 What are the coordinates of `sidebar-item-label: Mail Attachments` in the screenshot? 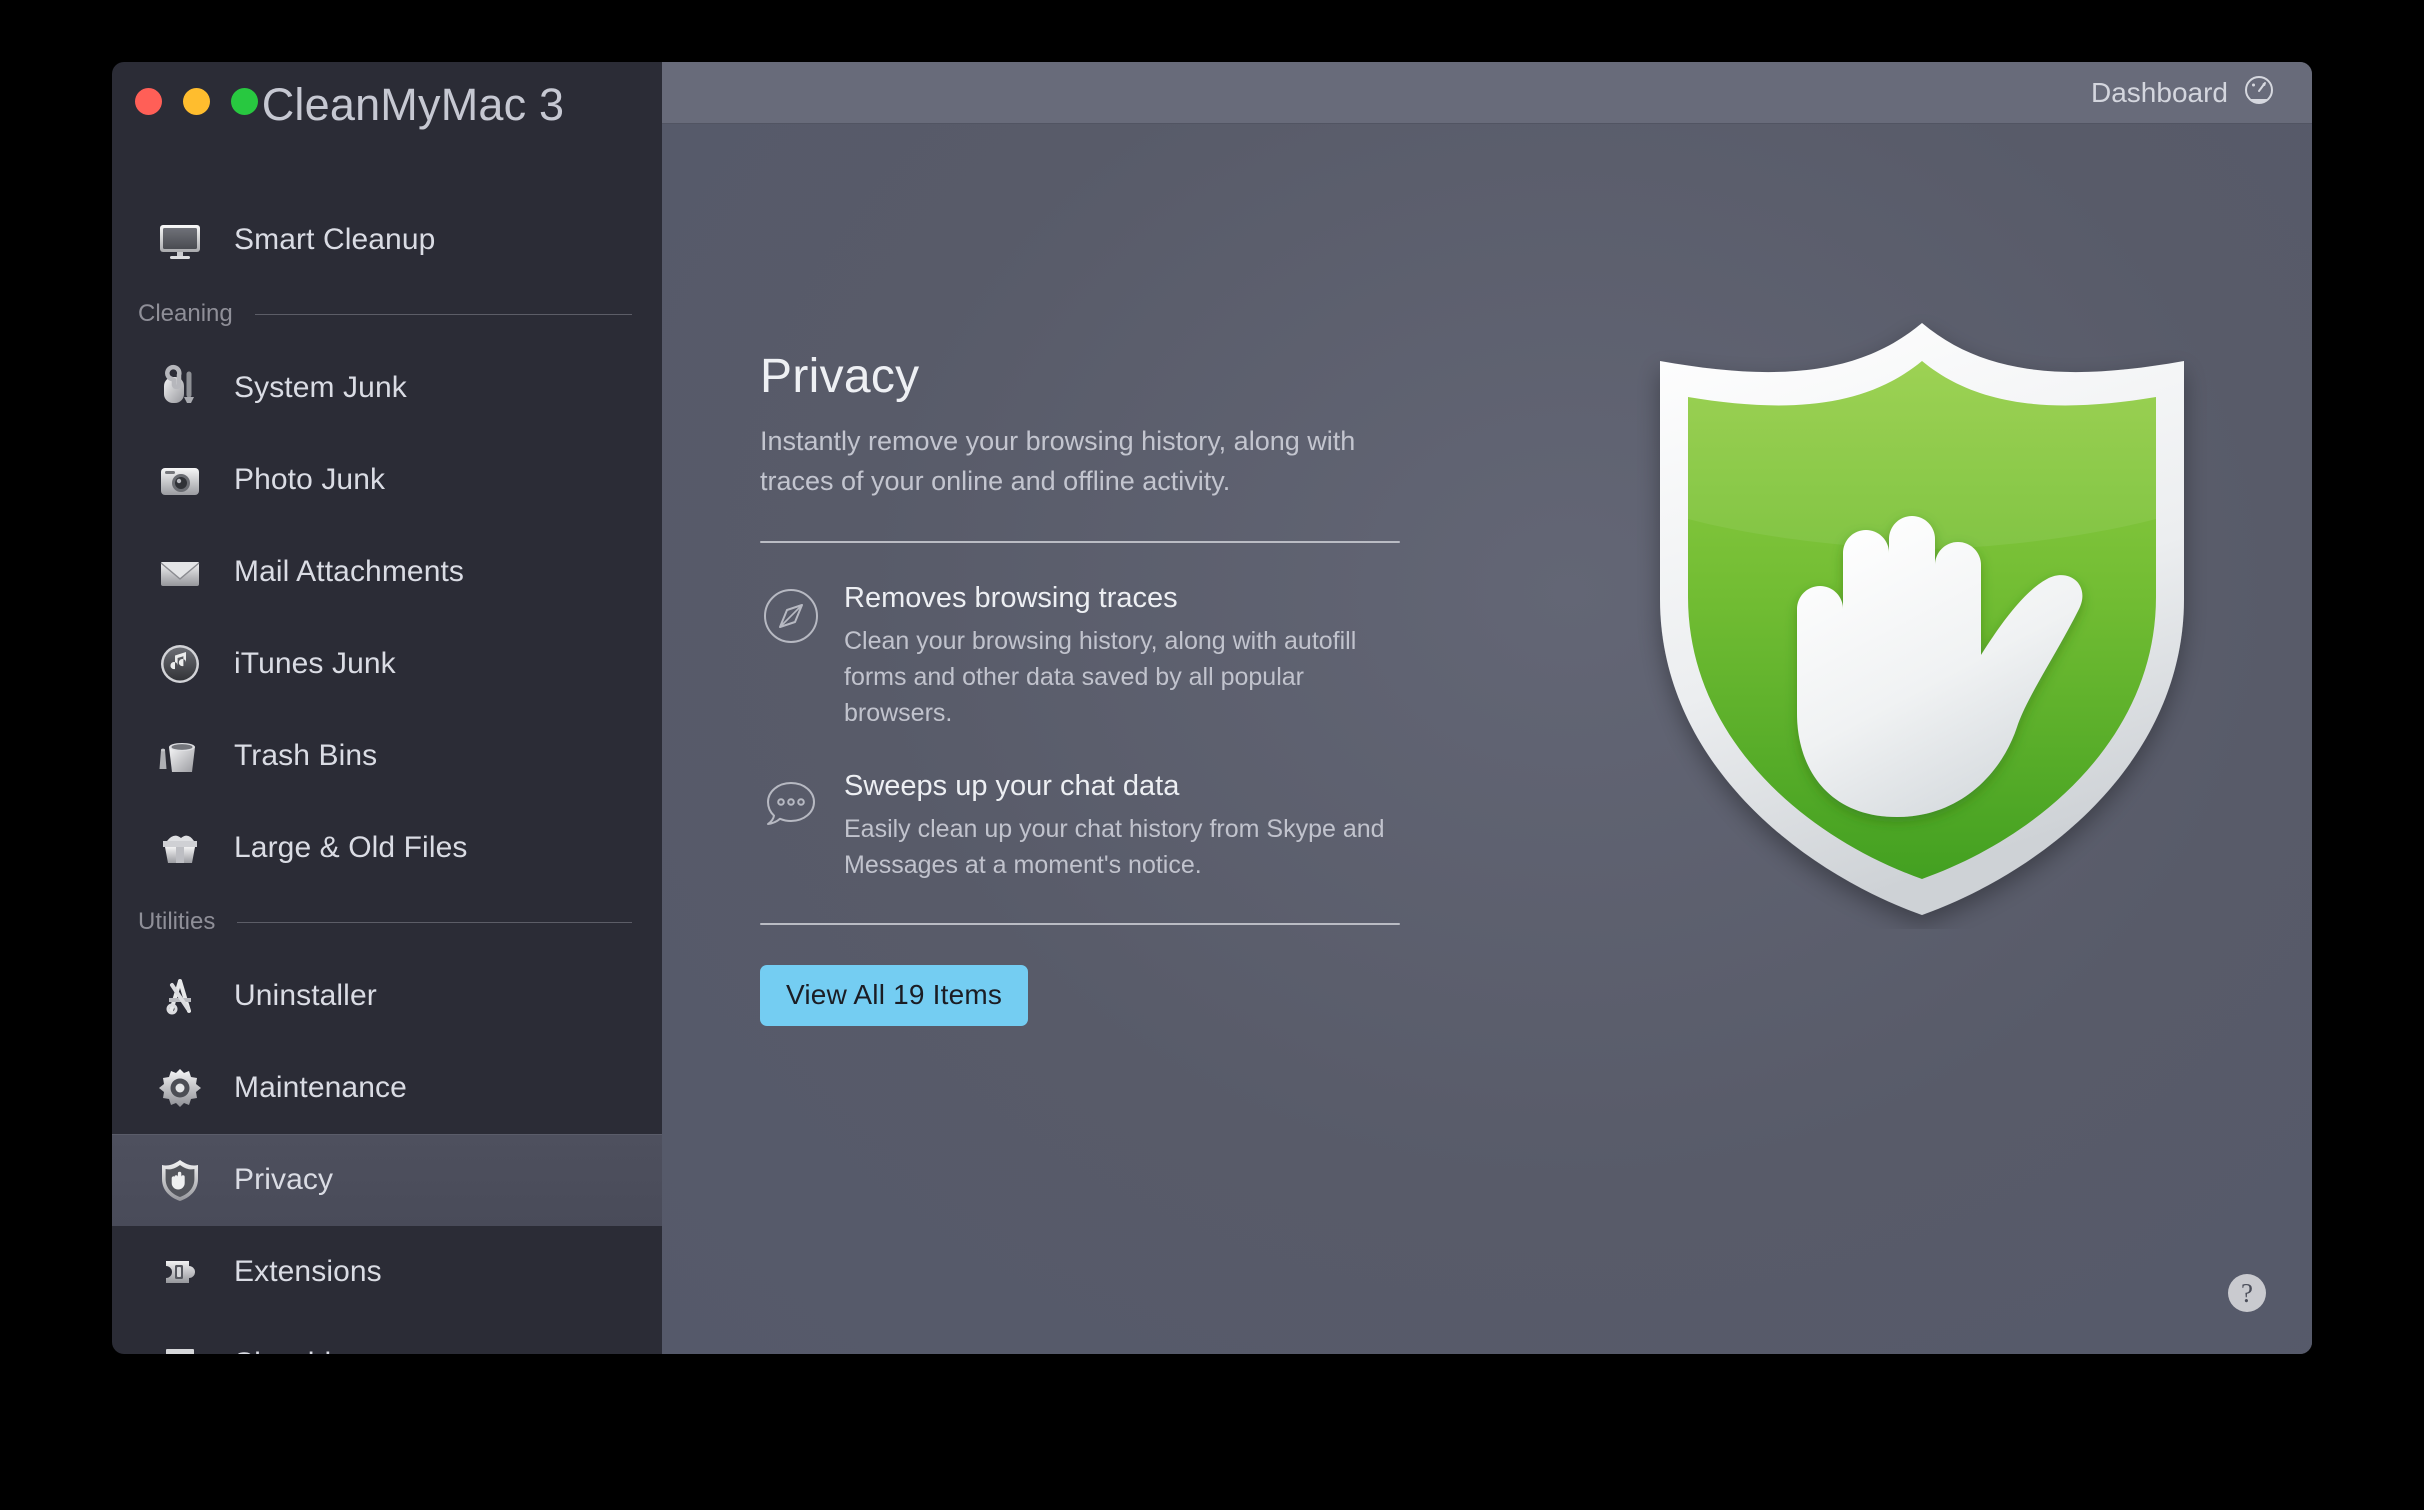 It's located at (349, 571).